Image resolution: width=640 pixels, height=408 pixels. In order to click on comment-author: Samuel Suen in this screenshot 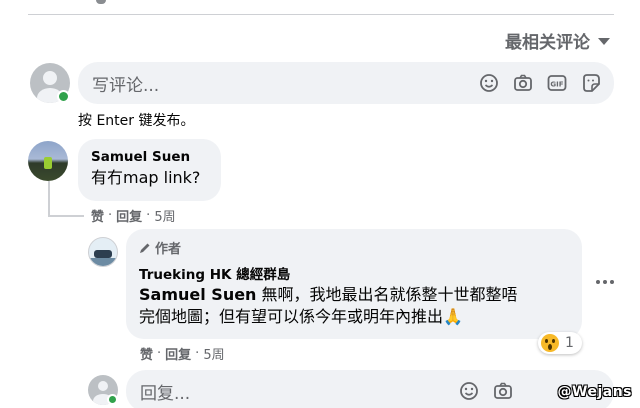, I will do `click(149, 157)`.